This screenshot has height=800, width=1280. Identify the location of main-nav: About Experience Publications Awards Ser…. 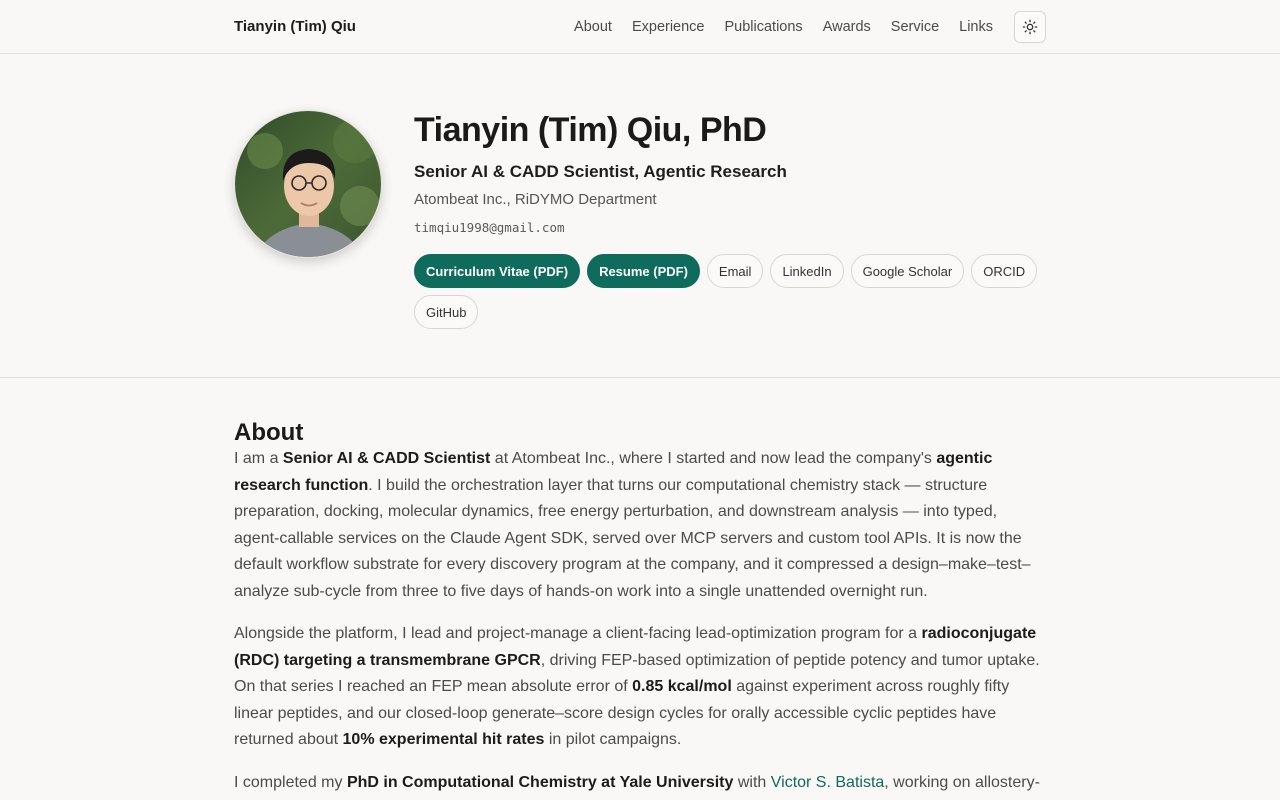
(800, 26).